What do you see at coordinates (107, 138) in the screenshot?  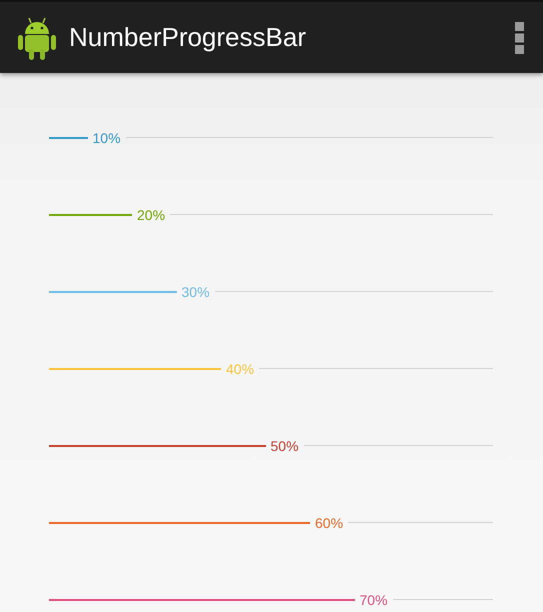 I see `progress-label: 10%` at bounding box center [107, 138].